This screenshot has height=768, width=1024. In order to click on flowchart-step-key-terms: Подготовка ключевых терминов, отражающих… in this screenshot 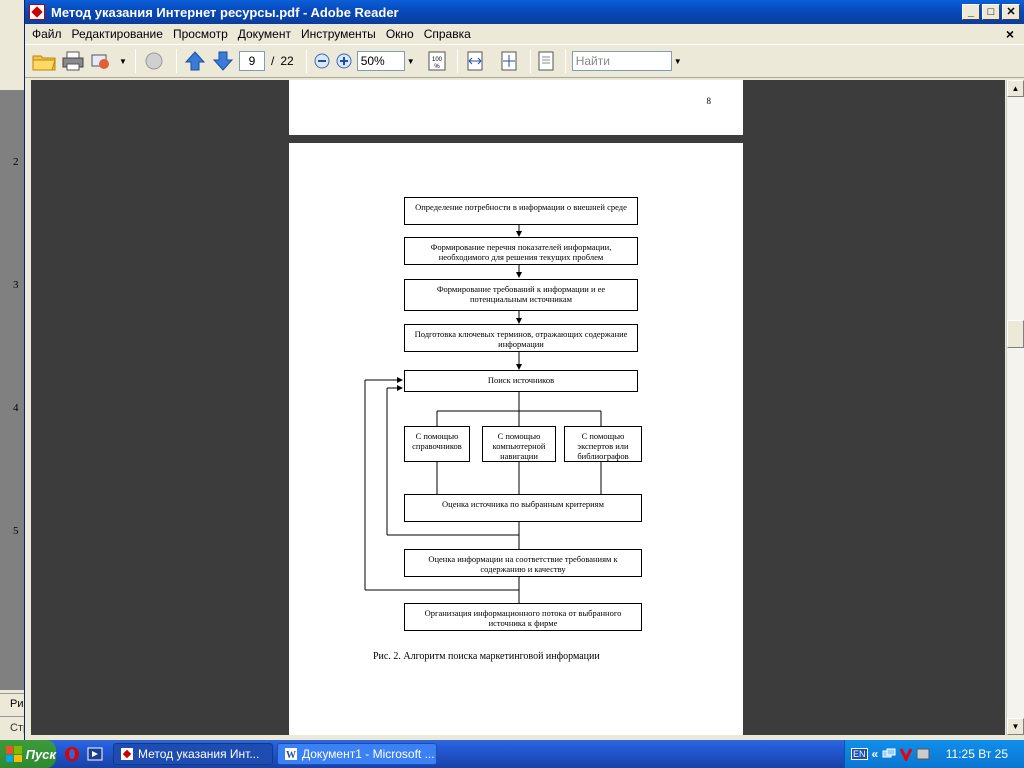, I will do `click(521, 338)`.